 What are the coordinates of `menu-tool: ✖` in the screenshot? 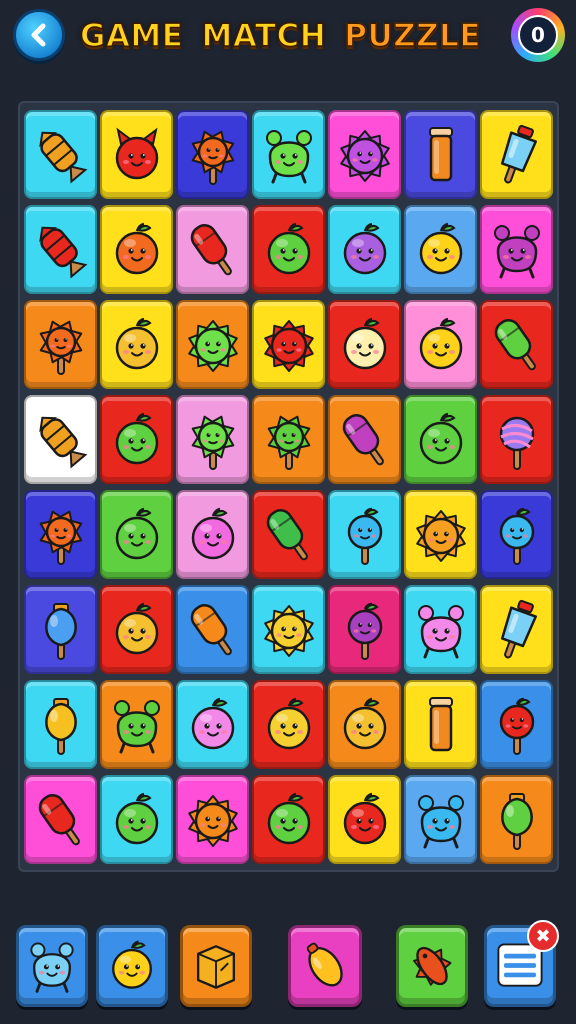 It's located at (521, 963).